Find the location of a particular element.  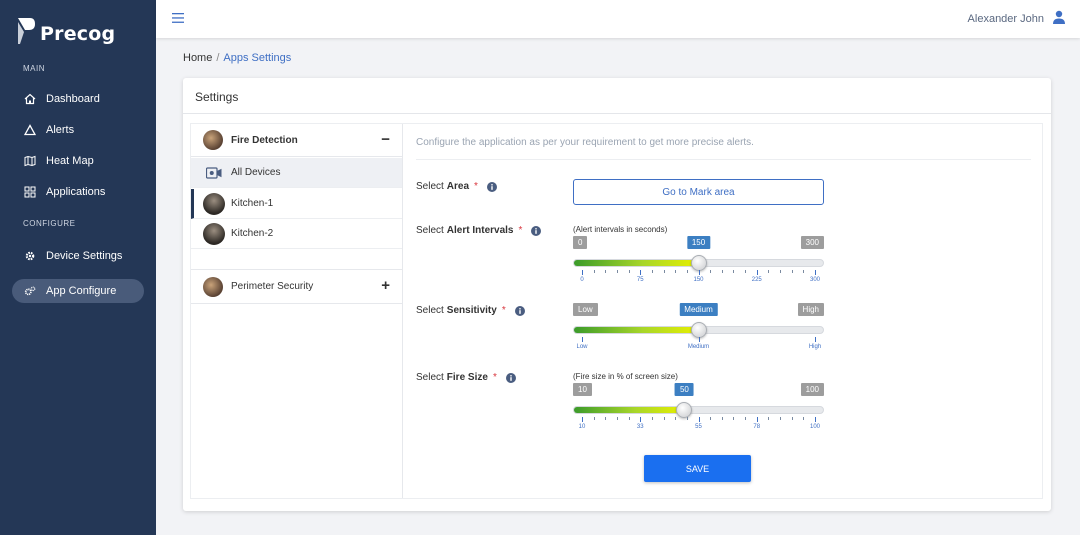

slider-tick-label: 0 is located at coordinates (582, 280).